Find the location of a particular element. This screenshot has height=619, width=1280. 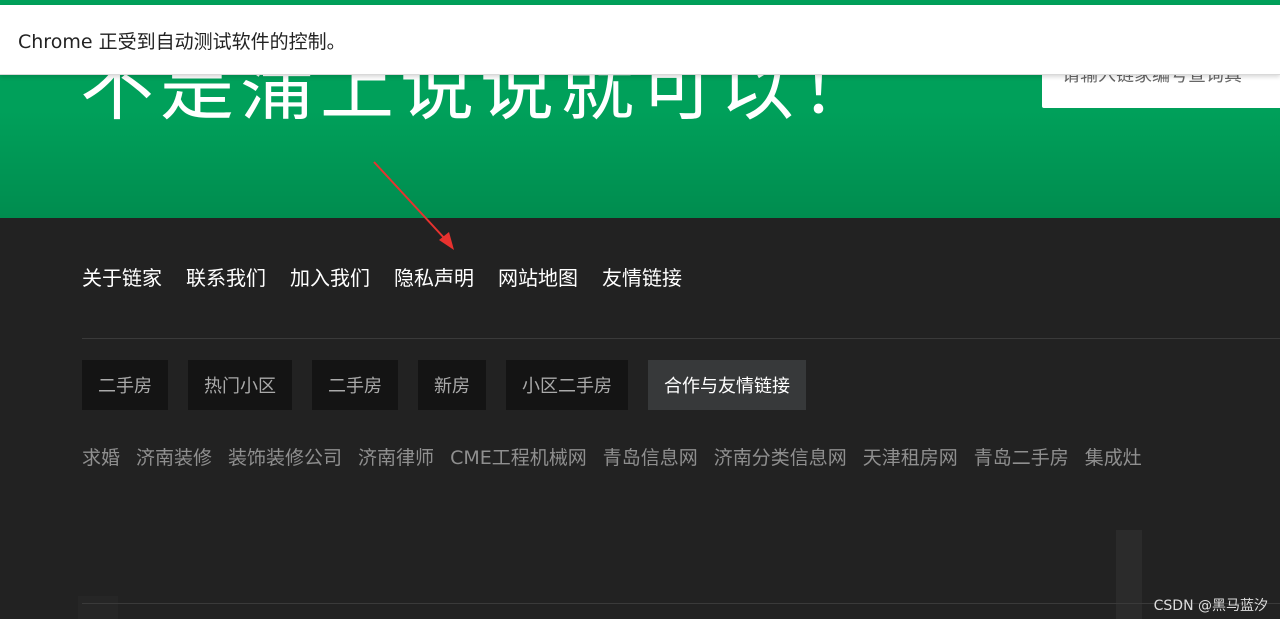

tab-ershoufang-2: 二手房 is located at coordinates (355, 385).